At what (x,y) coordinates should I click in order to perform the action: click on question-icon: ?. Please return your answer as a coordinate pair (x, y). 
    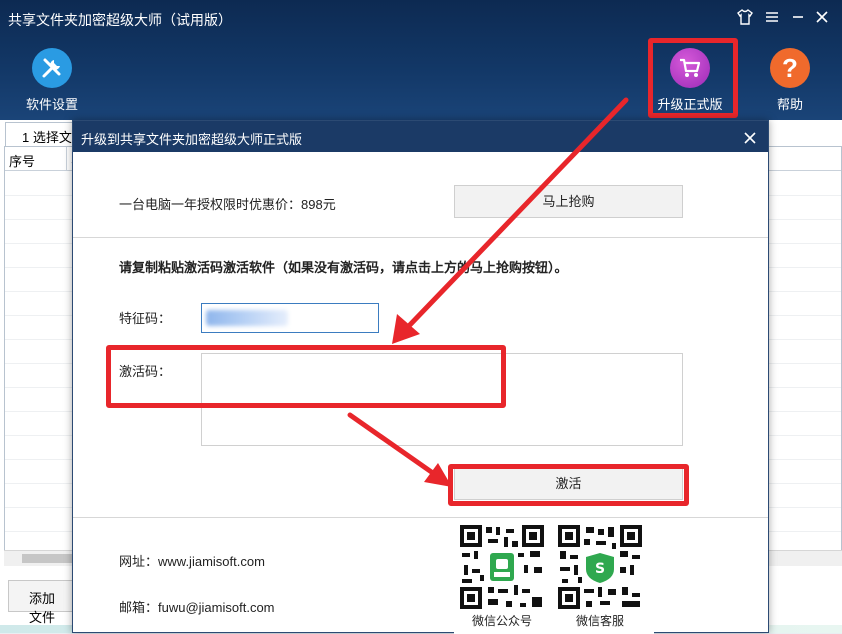
    Looking at the image, I should click on (790, 68).